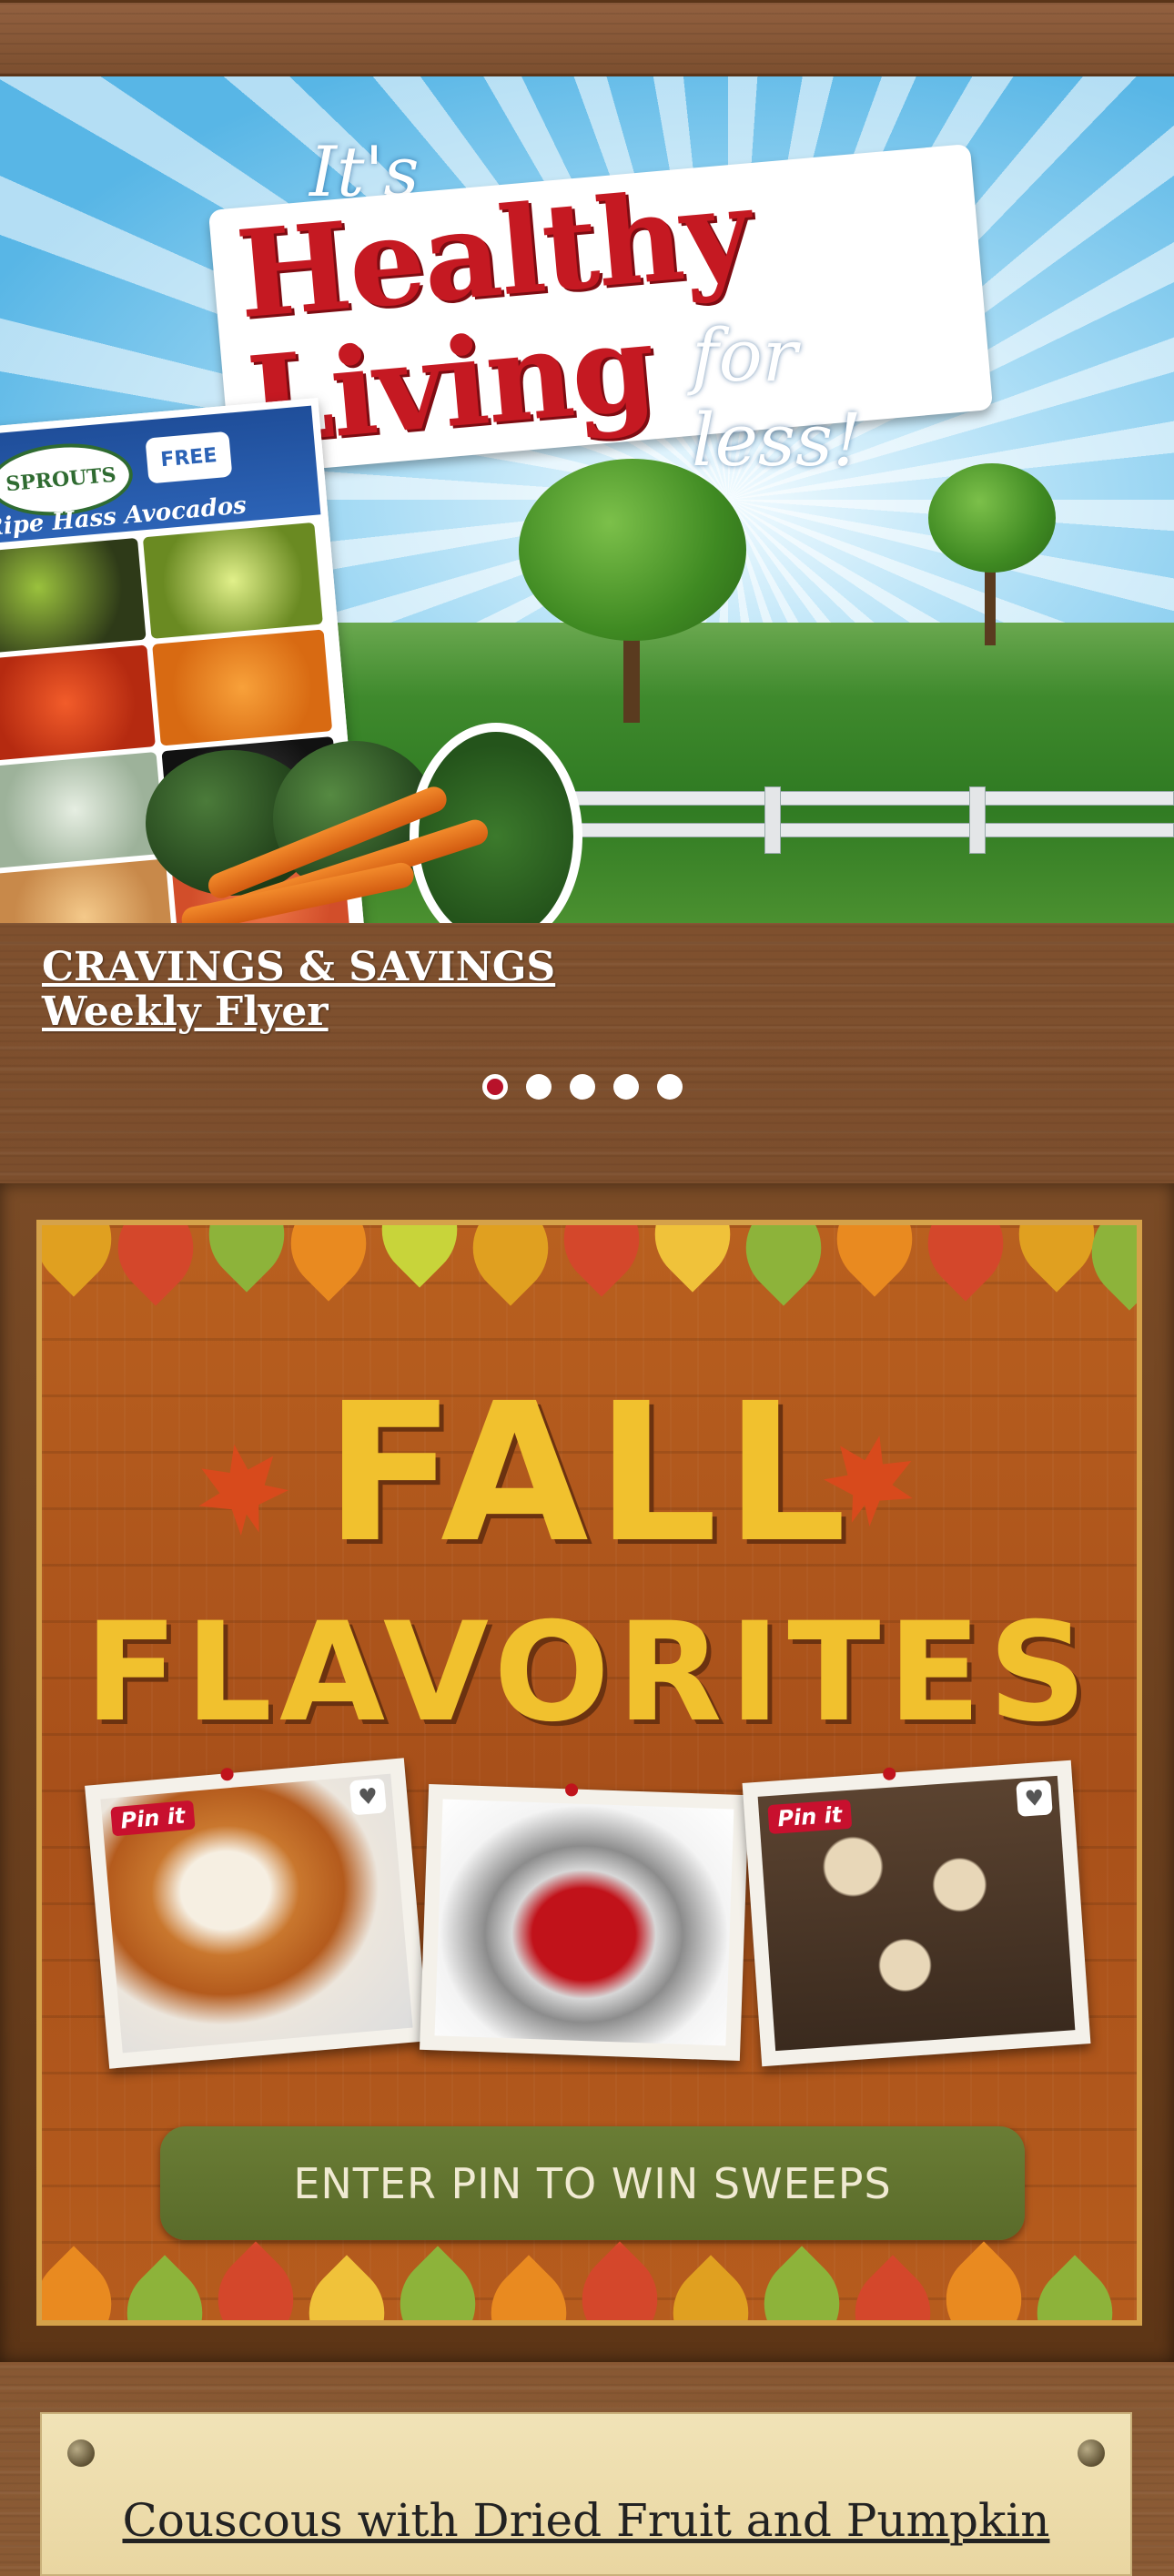 The width and height of the screenshot is (1174, 2576). I want to click on caption-title: CRAVINGS & SAVINGS, so click(298, 968).